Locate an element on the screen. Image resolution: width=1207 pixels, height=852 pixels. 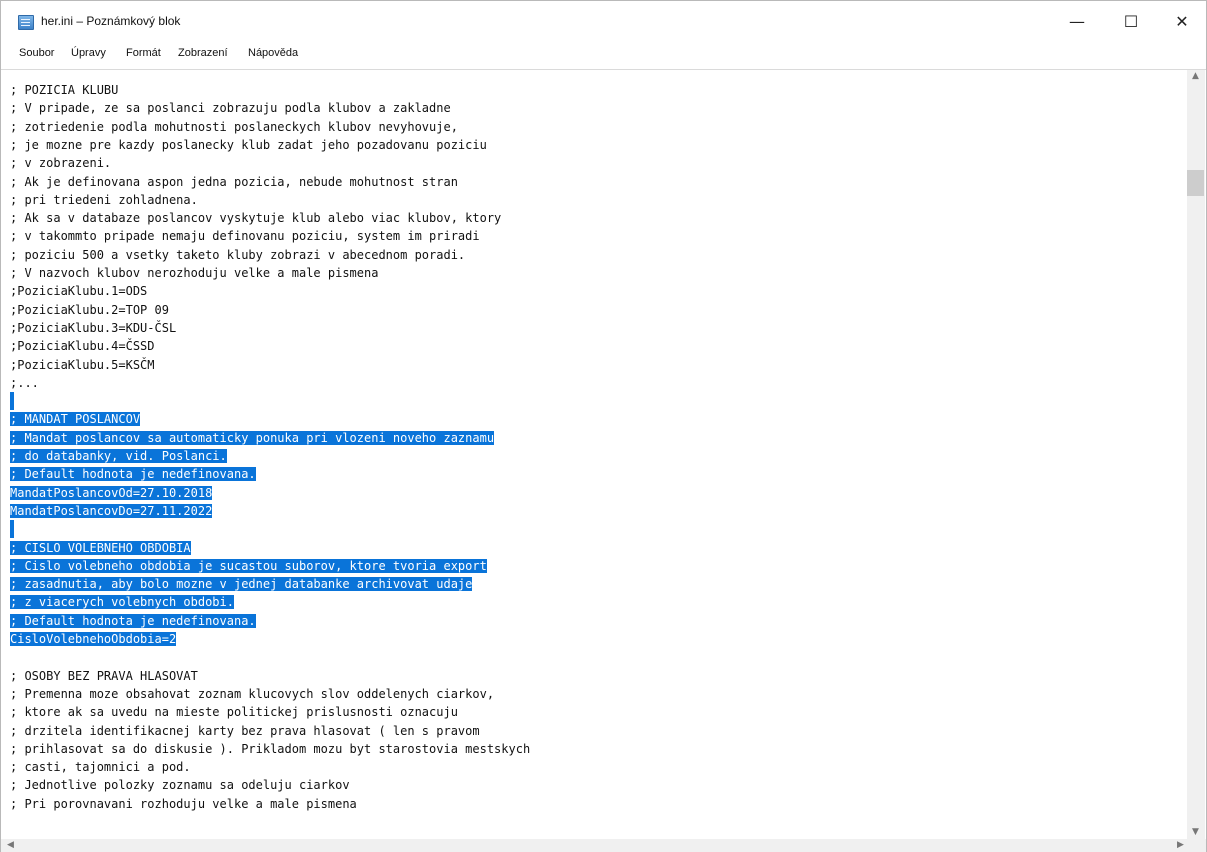
selected-text: ; z viacerych volebnych obdobi. is located at coordinates (122, 602).